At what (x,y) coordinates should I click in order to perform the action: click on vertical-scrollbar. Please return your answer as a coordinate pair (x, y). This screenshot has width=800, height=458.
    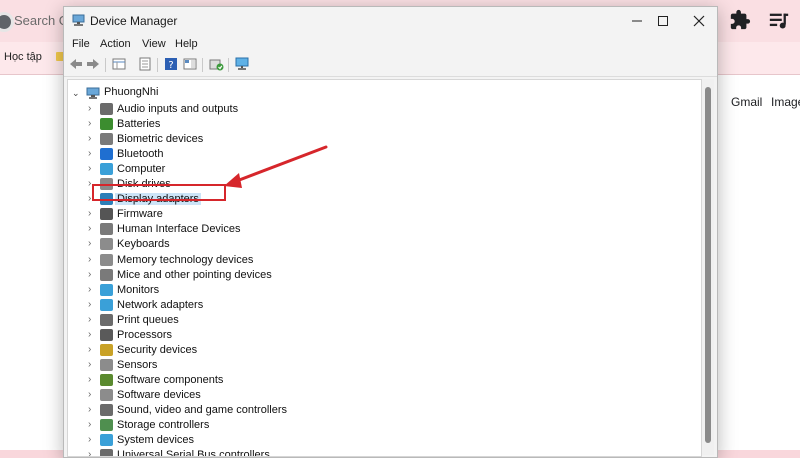
    Looking at the image, I should click on (708, 267).